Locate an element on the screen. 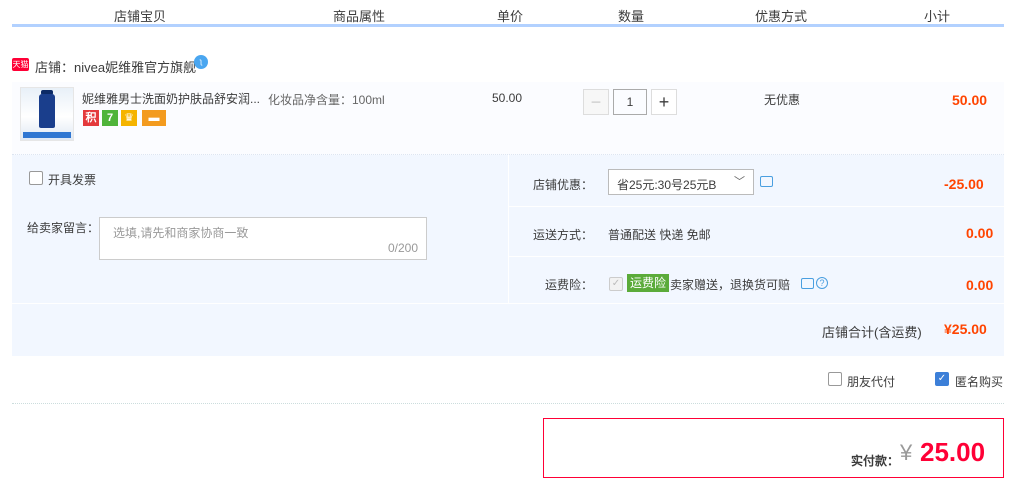 The width and height of the screenshot is (1011, 478). chevron-down-icon: ﹀ is located at coordinates (739, 182).